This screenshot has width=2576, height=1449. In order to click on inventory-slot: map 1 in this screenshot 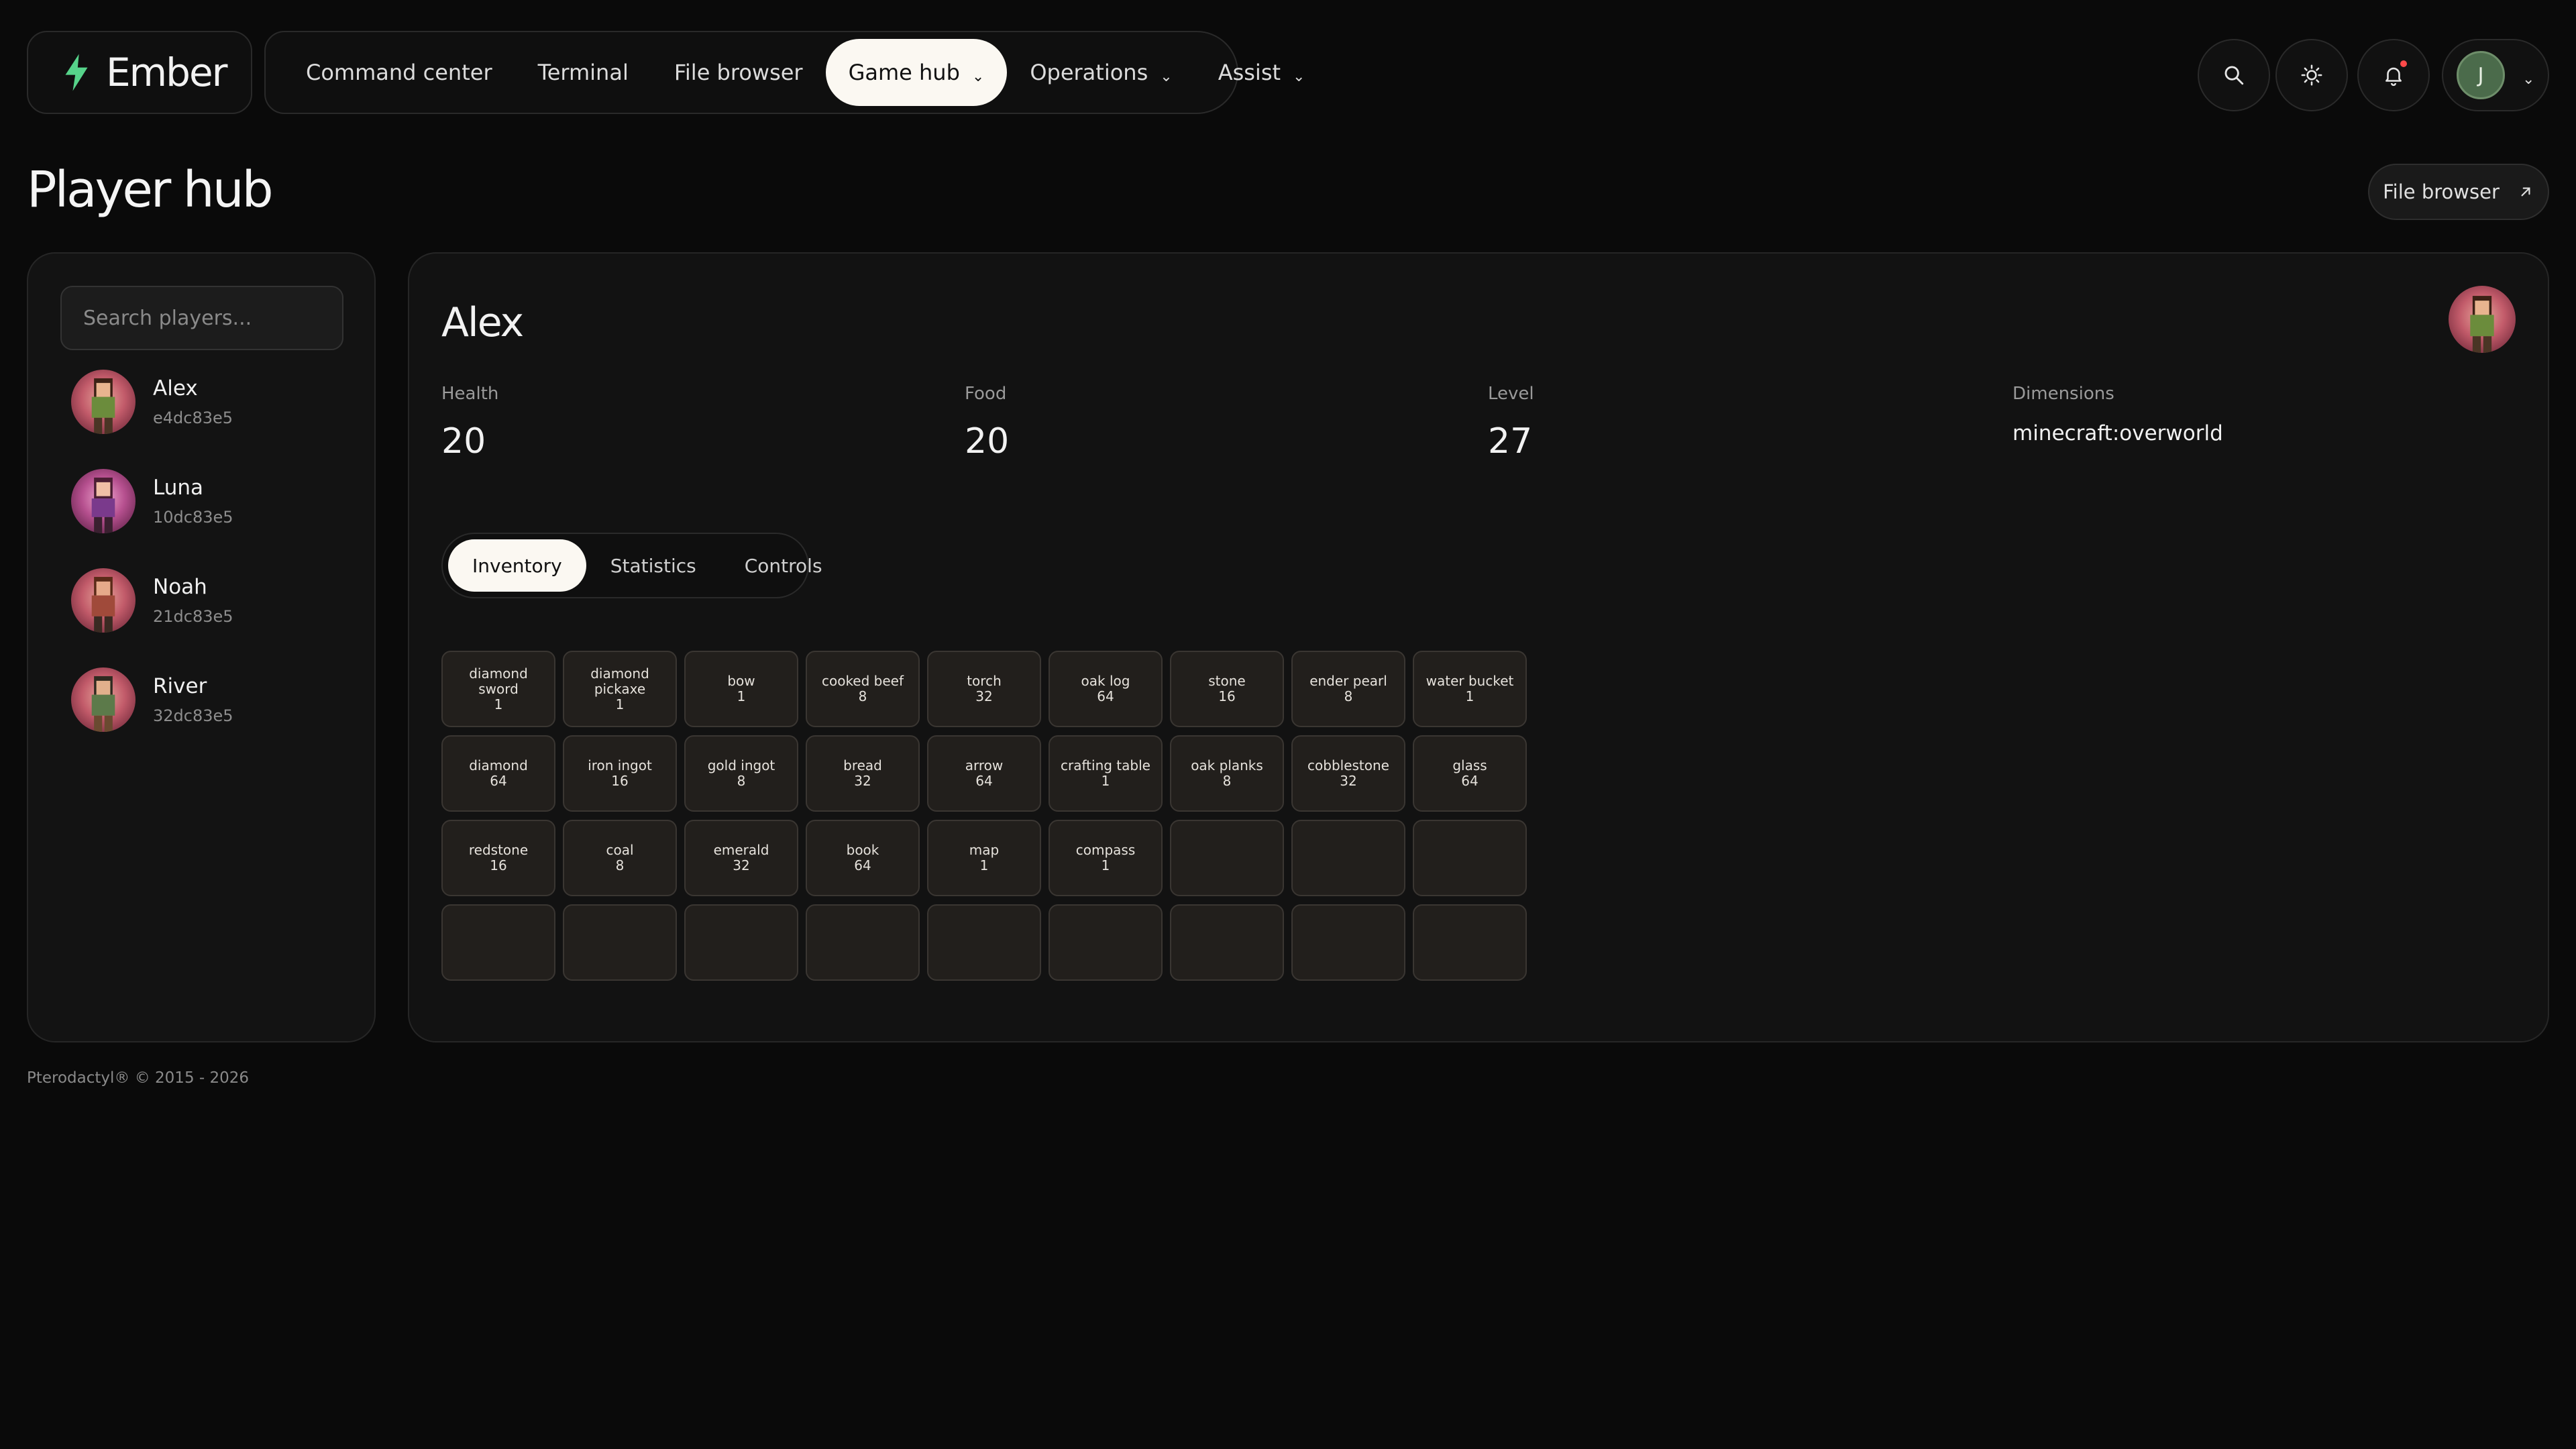, I will do `click(984, 858)`.